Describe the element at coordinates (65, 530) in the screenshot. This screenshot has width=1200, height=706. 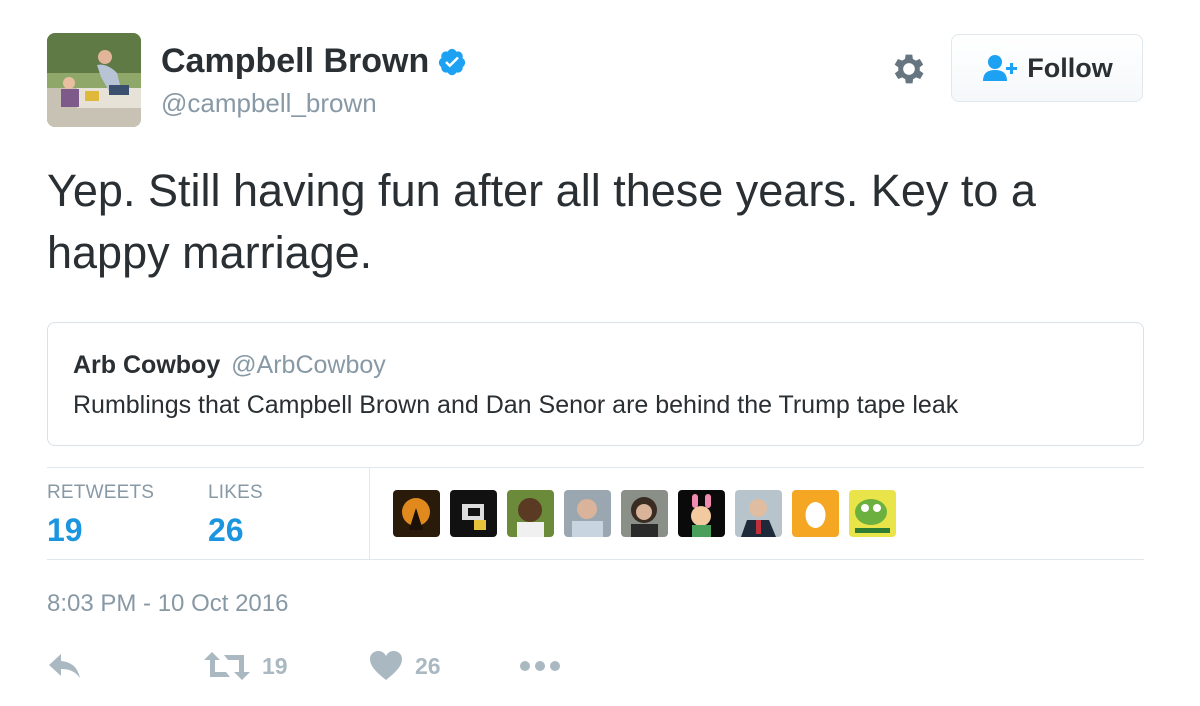
I see `retweets-count: 19` at that location.